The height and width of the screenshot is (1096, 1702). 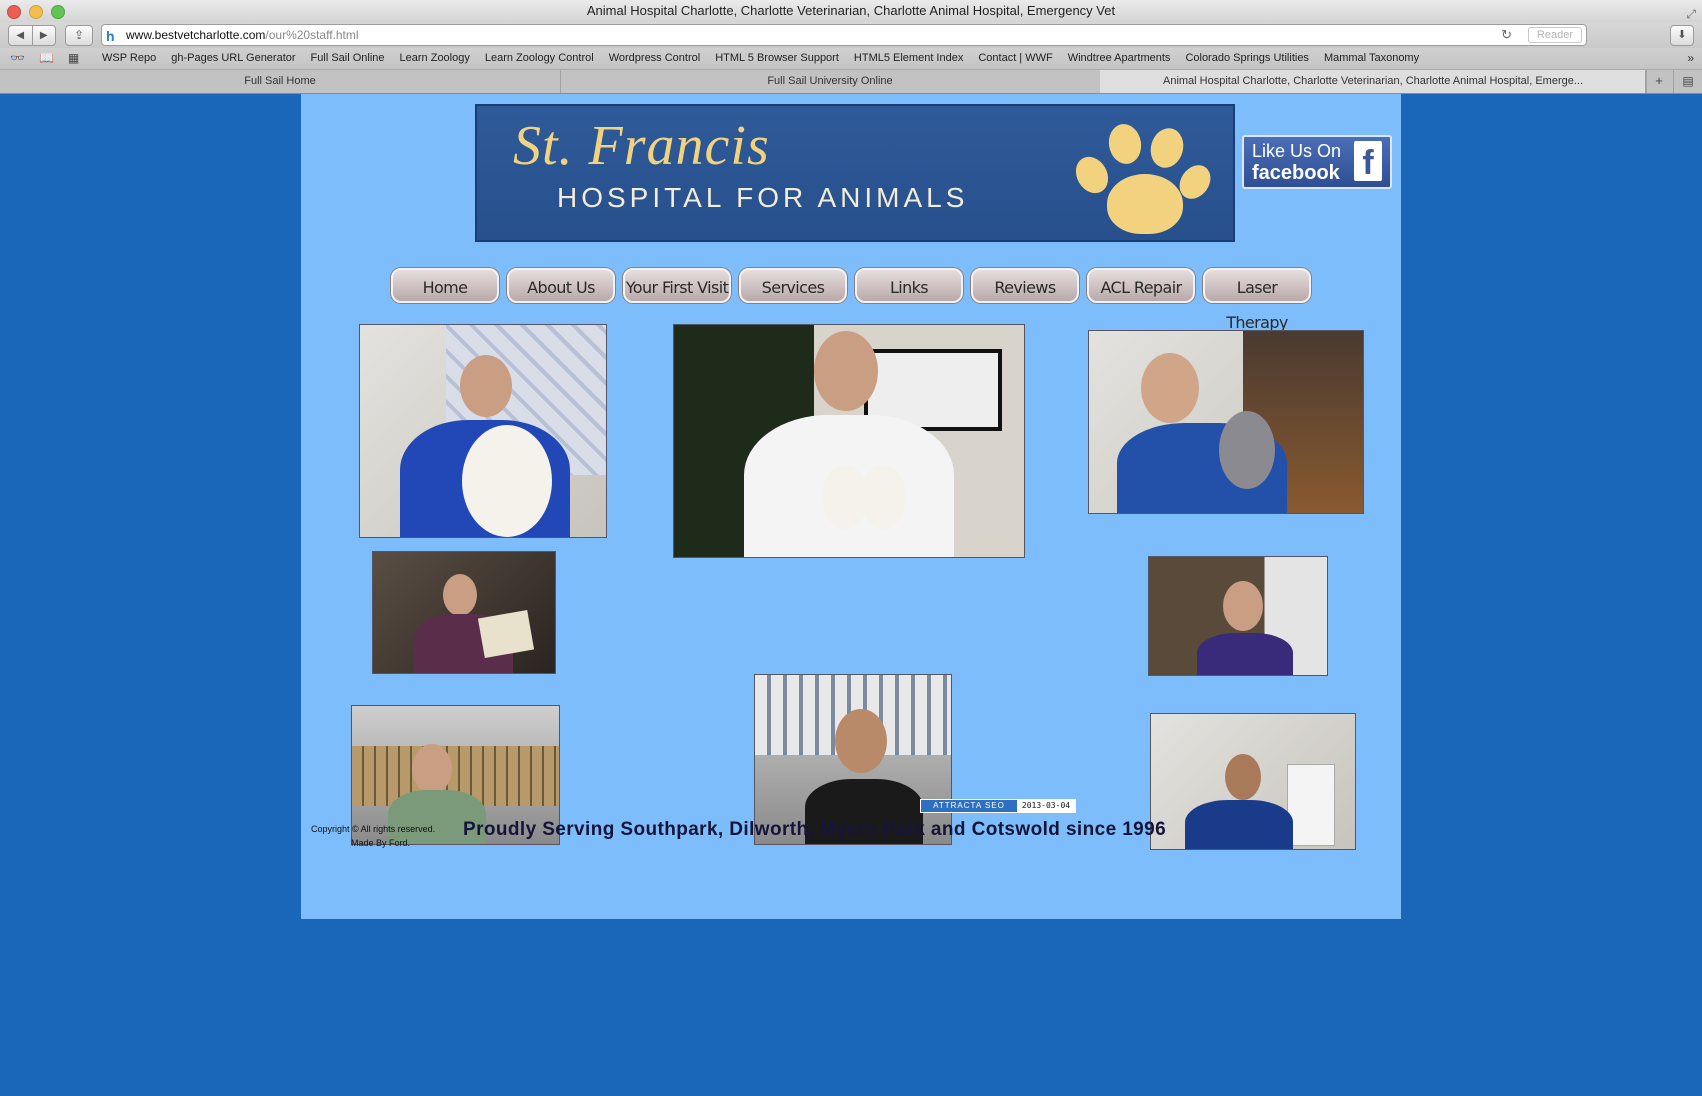 I want to click on logo-subtitle: HOSPITAL FOR ANIMALS, so click(x=763, y=197).